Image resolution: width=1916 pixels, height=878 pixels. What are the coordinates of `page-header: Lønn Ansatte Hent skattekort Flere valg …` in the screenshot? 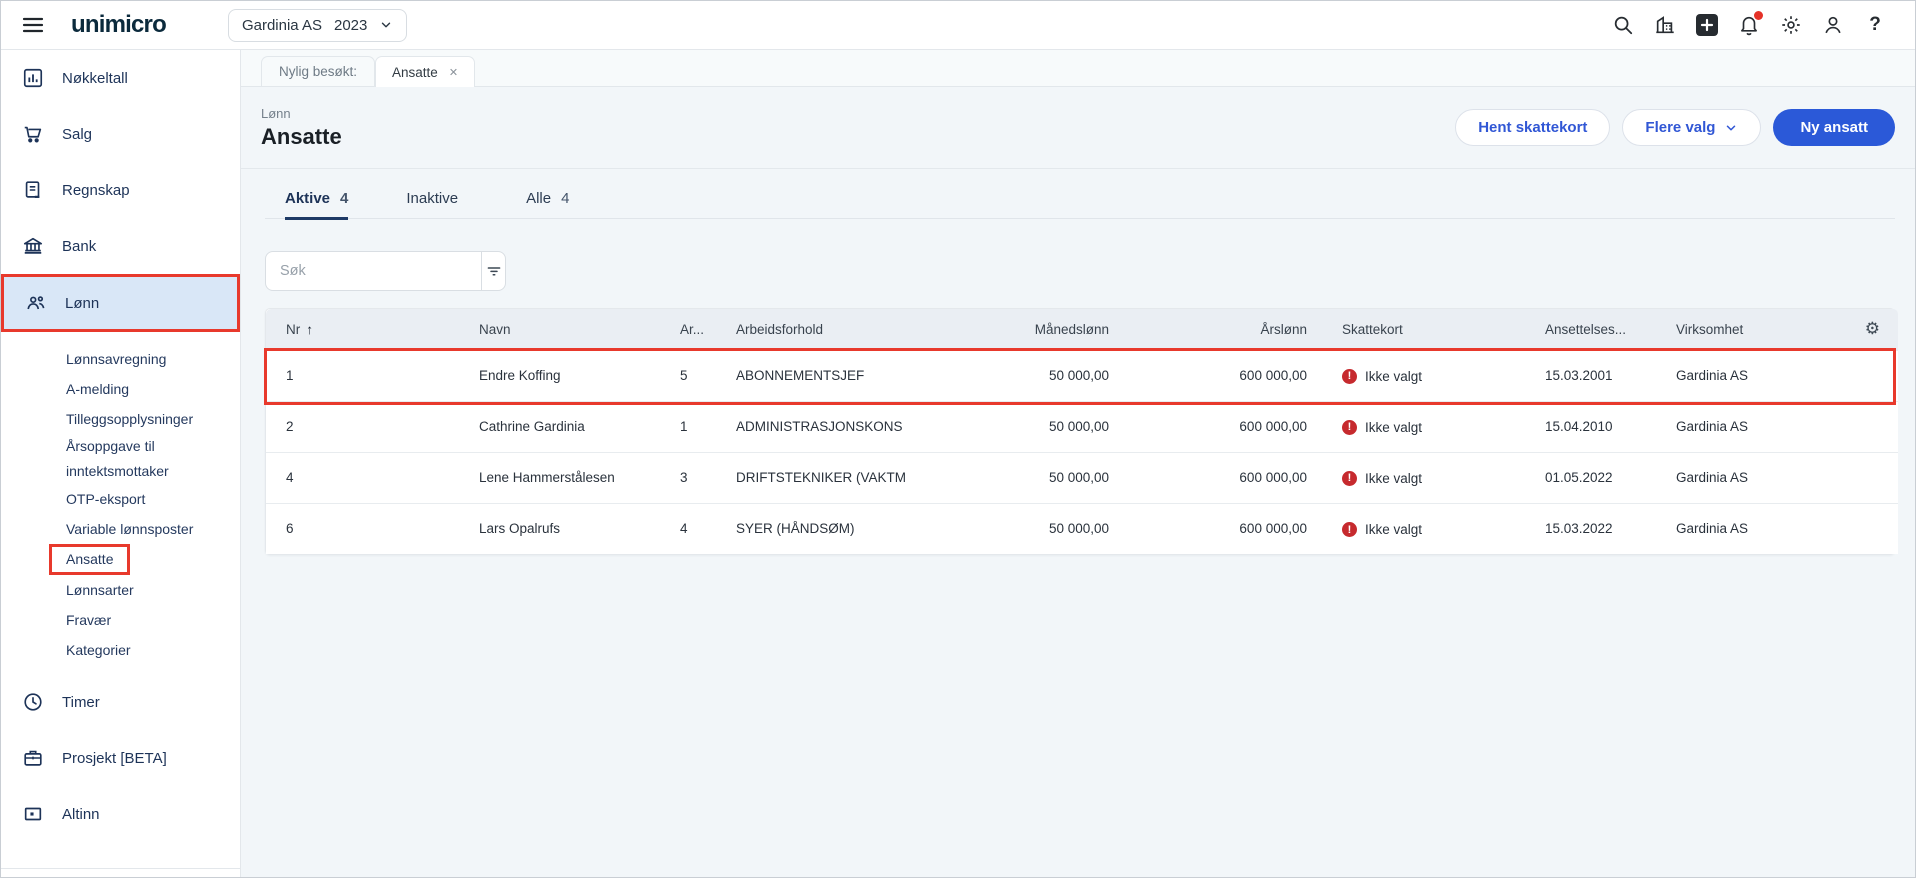 It's located at (1078, 128).